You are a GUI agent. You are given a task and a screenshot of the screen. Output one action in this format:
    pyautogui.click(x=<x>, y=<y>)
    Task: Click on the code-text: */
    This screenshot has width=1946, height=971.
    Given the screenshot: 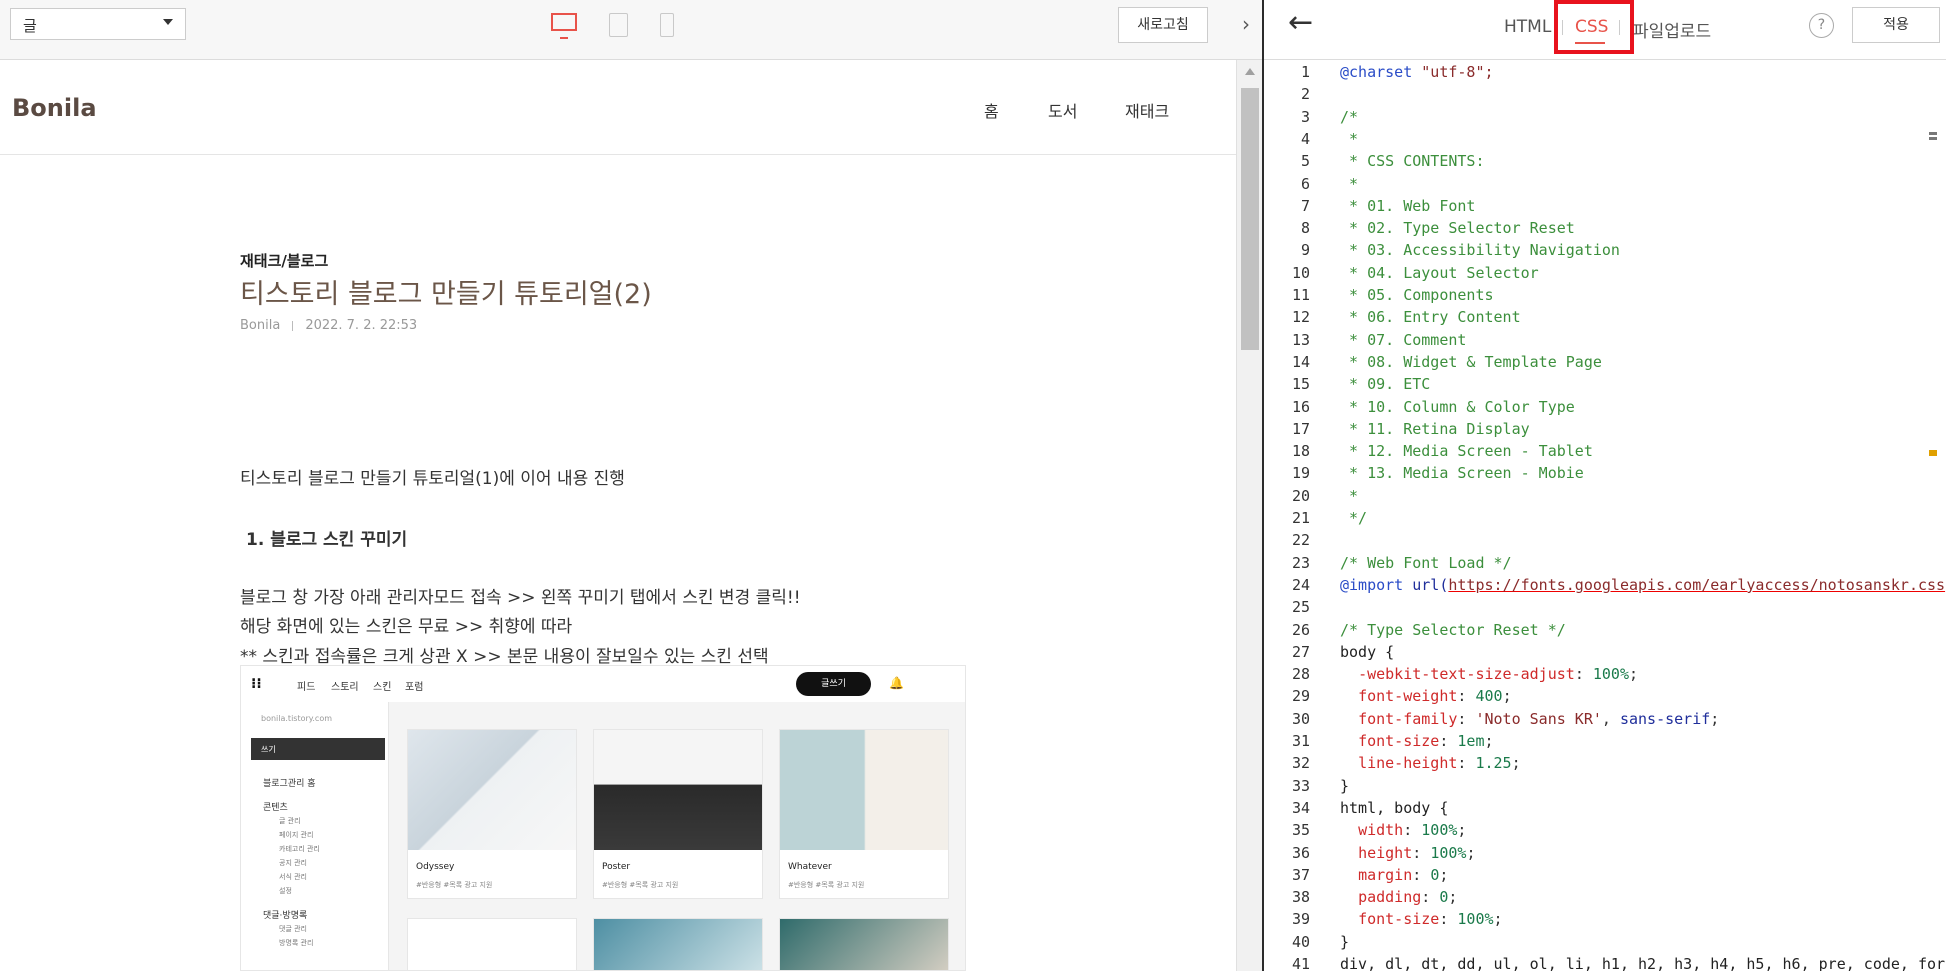 What is the action you would take?
    pyautogui.click(x=1354, y=518)
    